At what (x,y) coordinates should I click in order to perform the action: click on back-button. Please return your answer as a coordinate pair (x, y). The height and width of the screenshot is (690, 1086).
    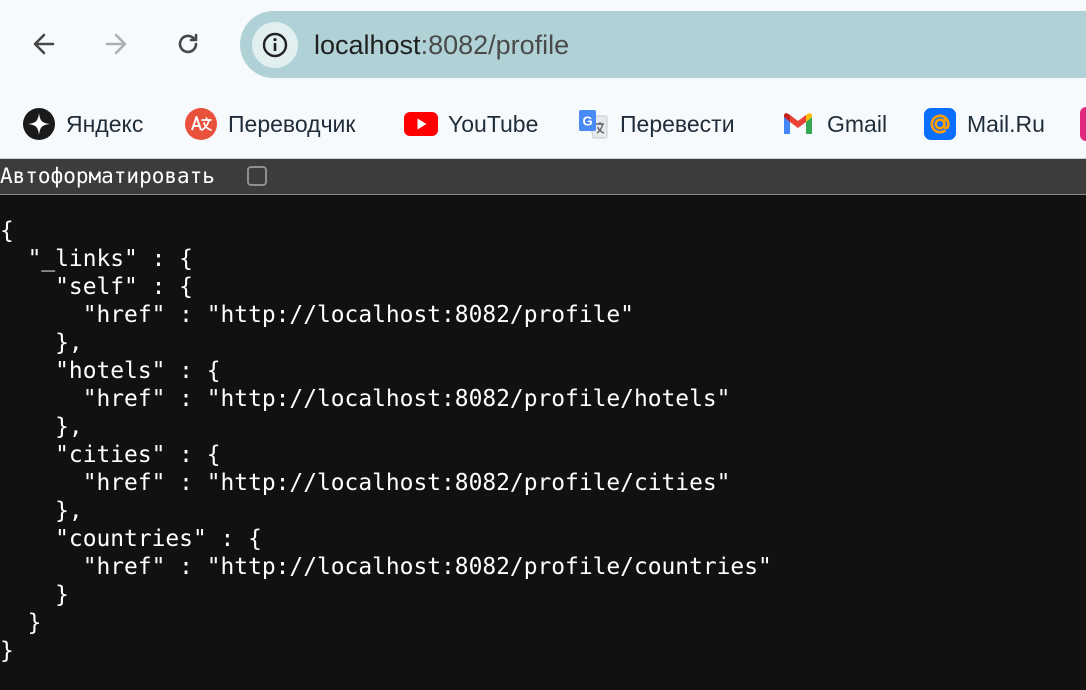
    Looking at the image, I should click on (44, 44).